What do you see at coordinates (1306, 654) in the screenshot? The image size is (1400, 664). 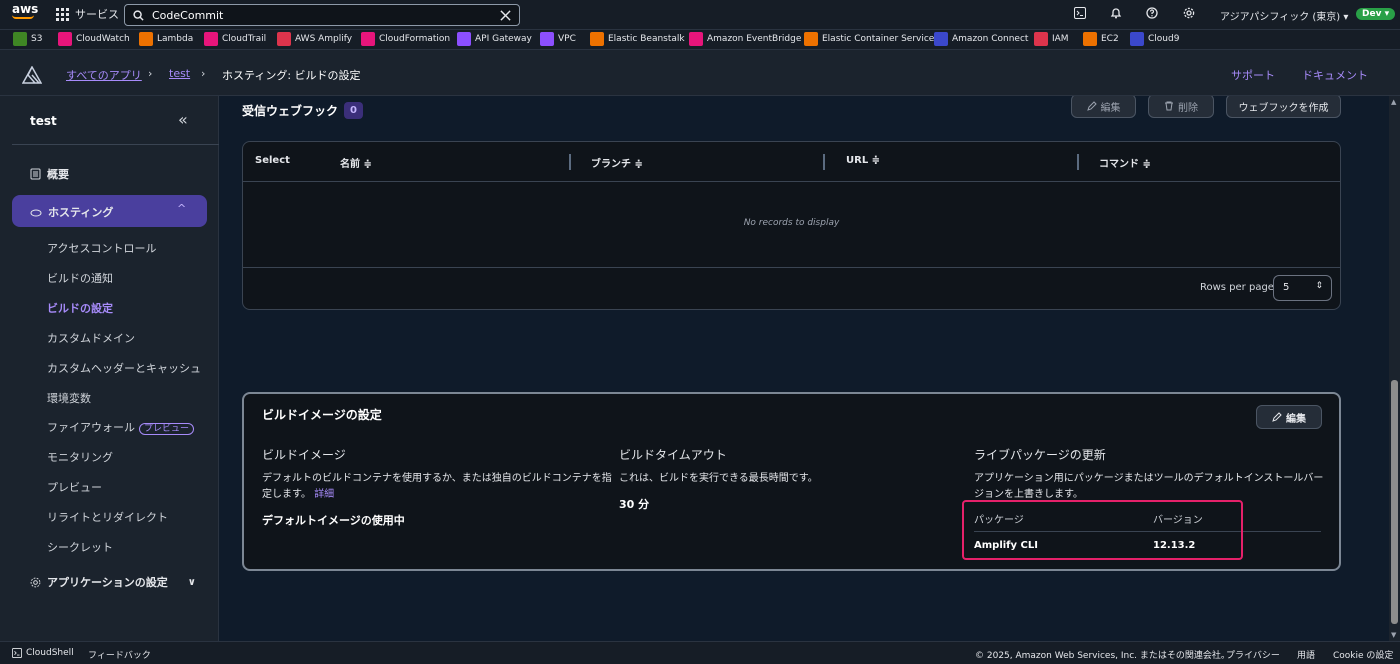 I see `terms-link: 用語` at bounding box center [1306, 654].